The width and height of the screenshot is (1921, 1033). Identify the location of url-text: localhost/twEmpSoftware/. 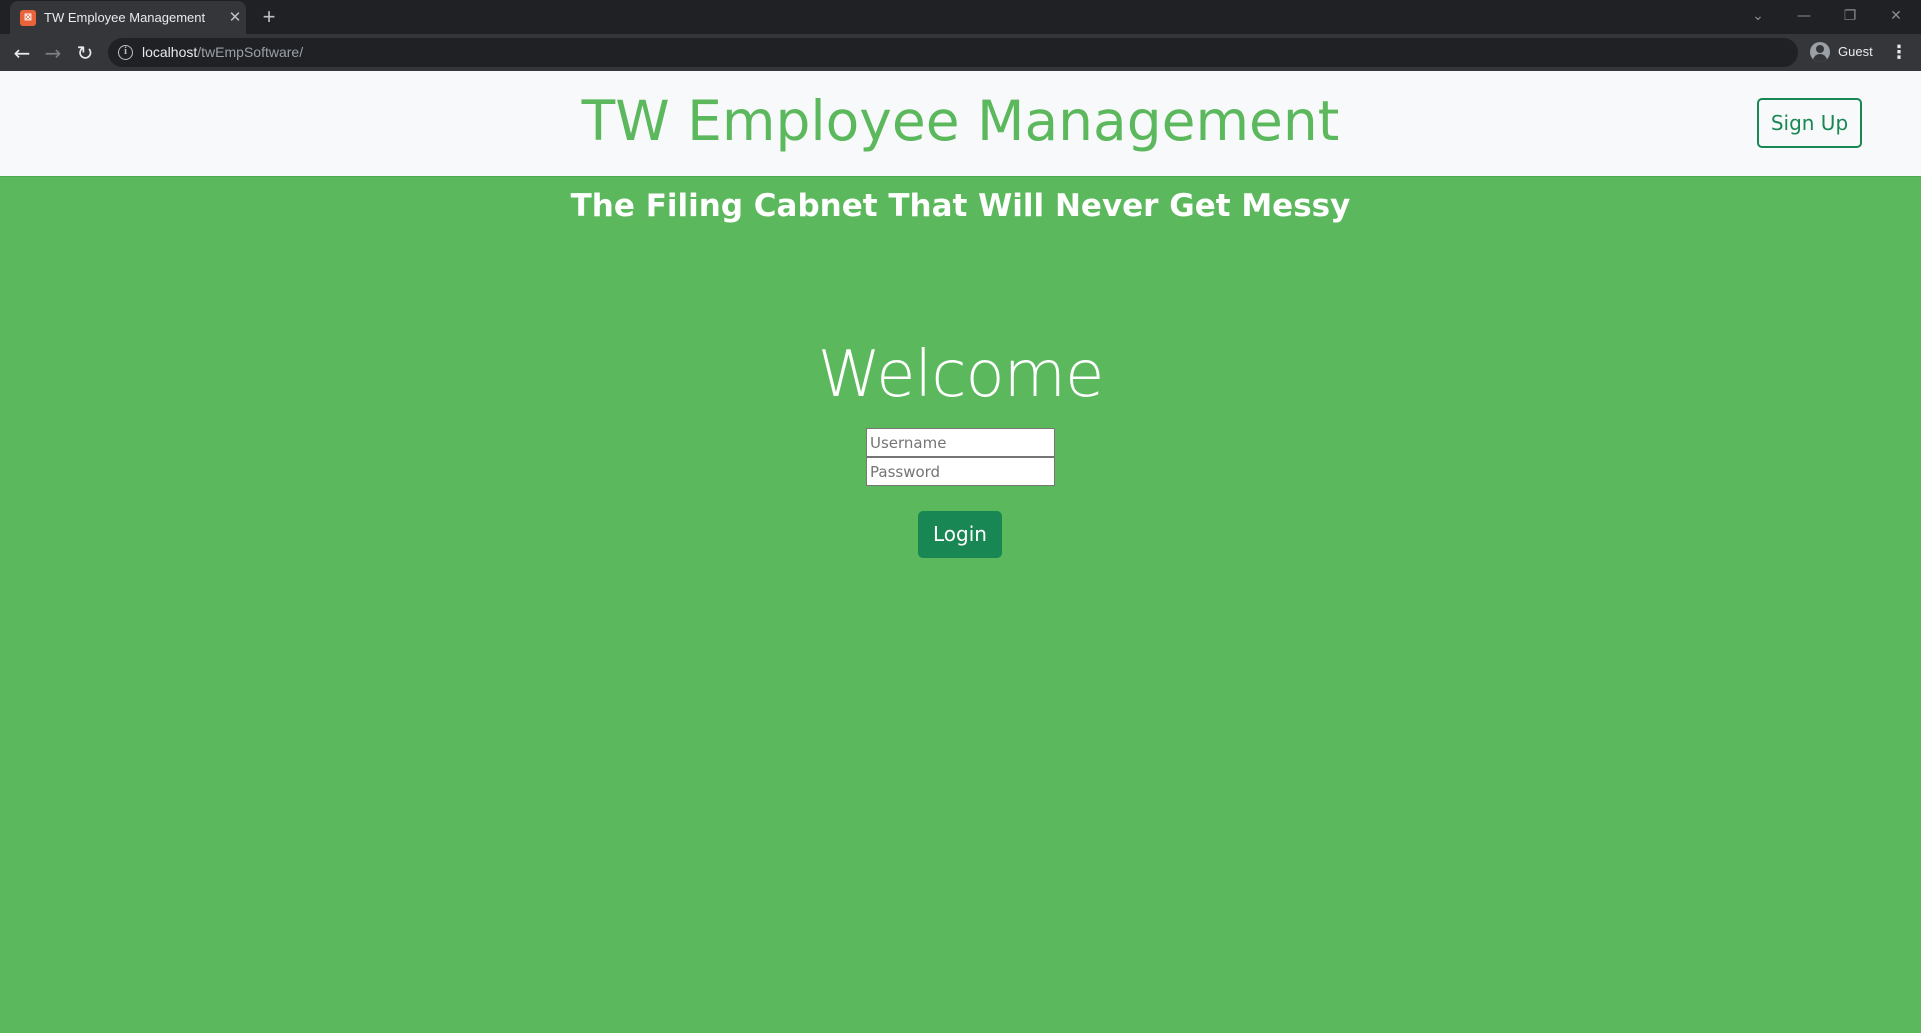
(222, 52).